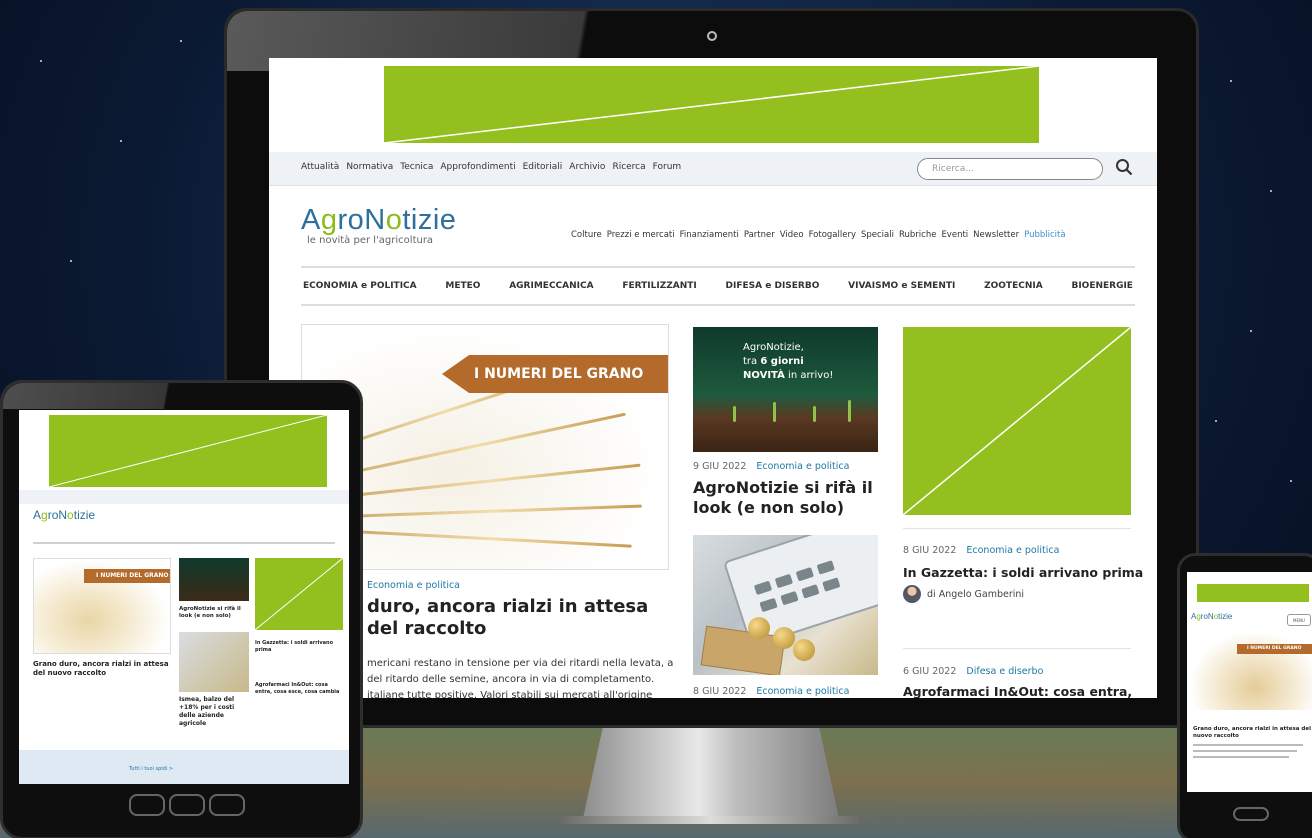 The image size is (1312, 838). What do you see at coordinates (360, 286) in the screenshot?
I see `category-item: ECONOMIA e POLITICA` at bounding box center [360, 286].